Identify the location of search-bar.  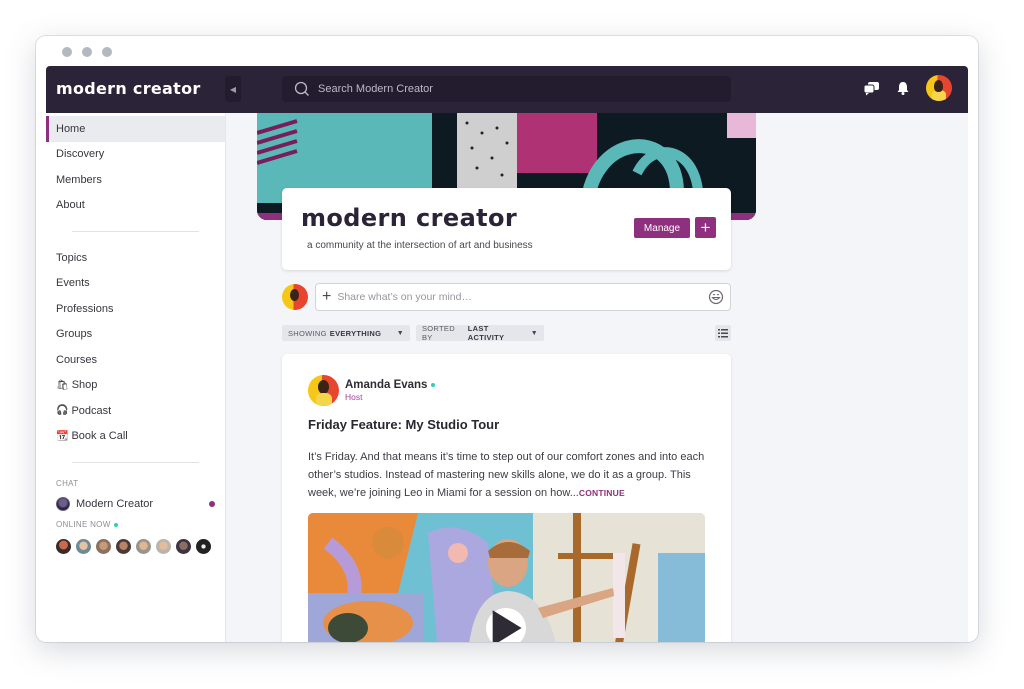
(506, 89).